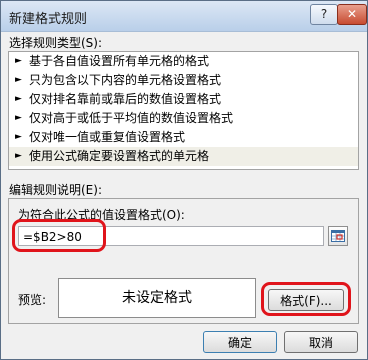 This screenshot has width=368, height=360. What do you see at coordinates (306, 299) in the screenshot?
I see `annotation-oval-format-button` at bounding box center [306, 299].